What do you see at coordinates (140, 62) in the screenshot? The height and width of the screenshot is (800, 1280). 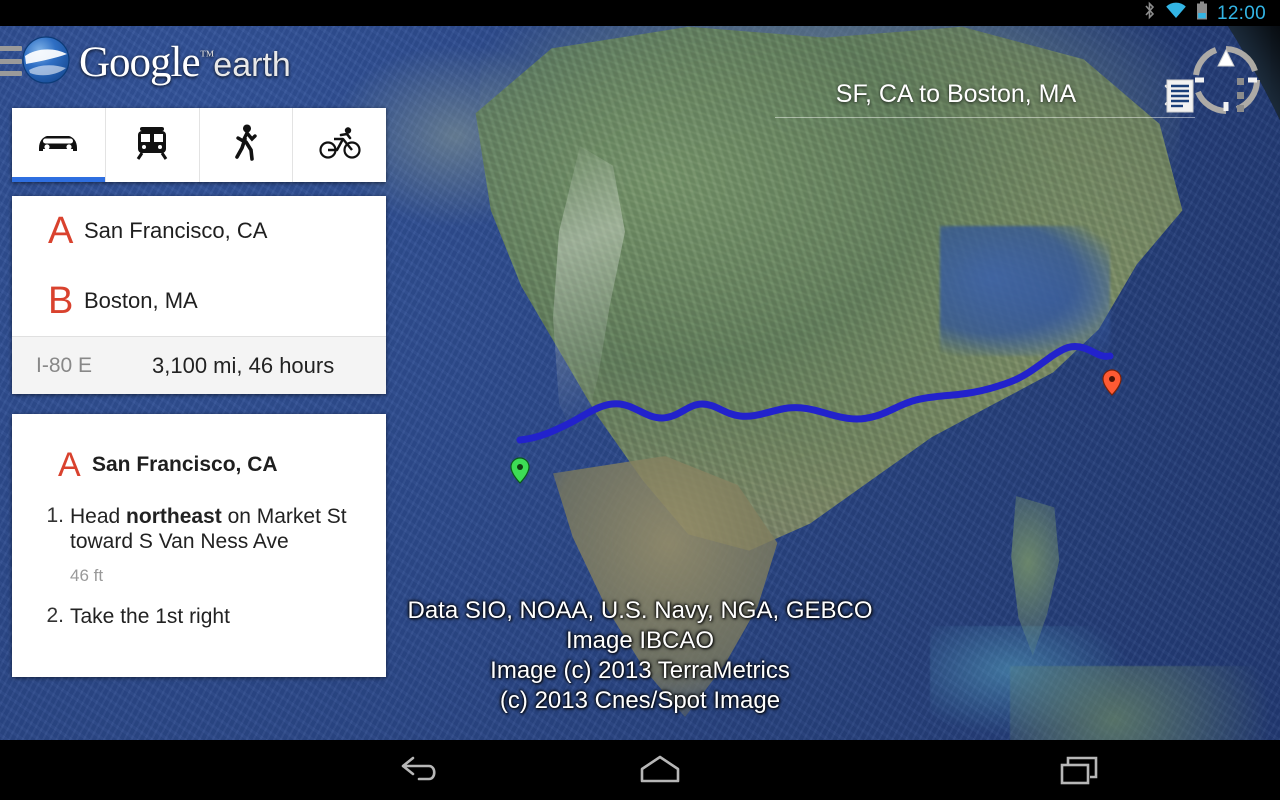 I see `logo-google-text: Google` at bounding box center [140, 62].